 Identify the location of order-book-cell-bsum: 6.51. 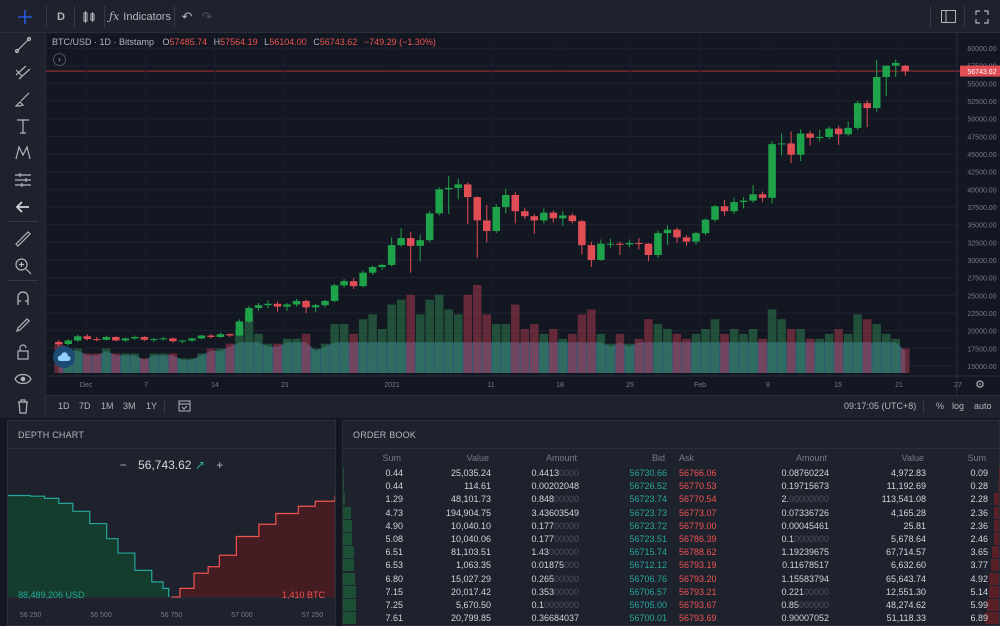
(394, 552).